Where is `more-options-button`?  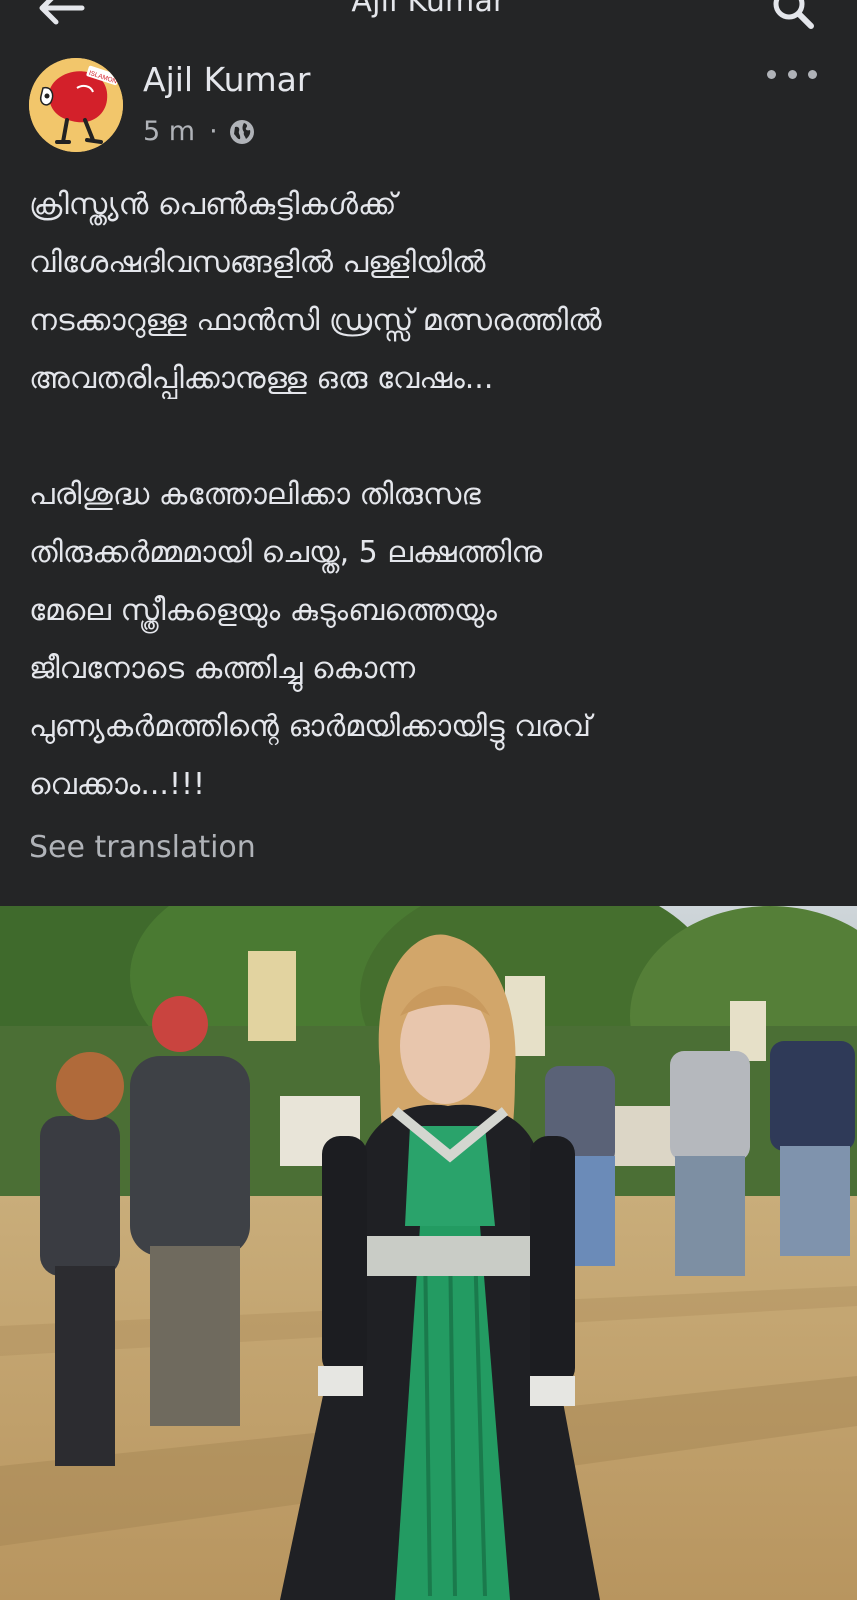 more-options-button is located at coordinates (792, 74).